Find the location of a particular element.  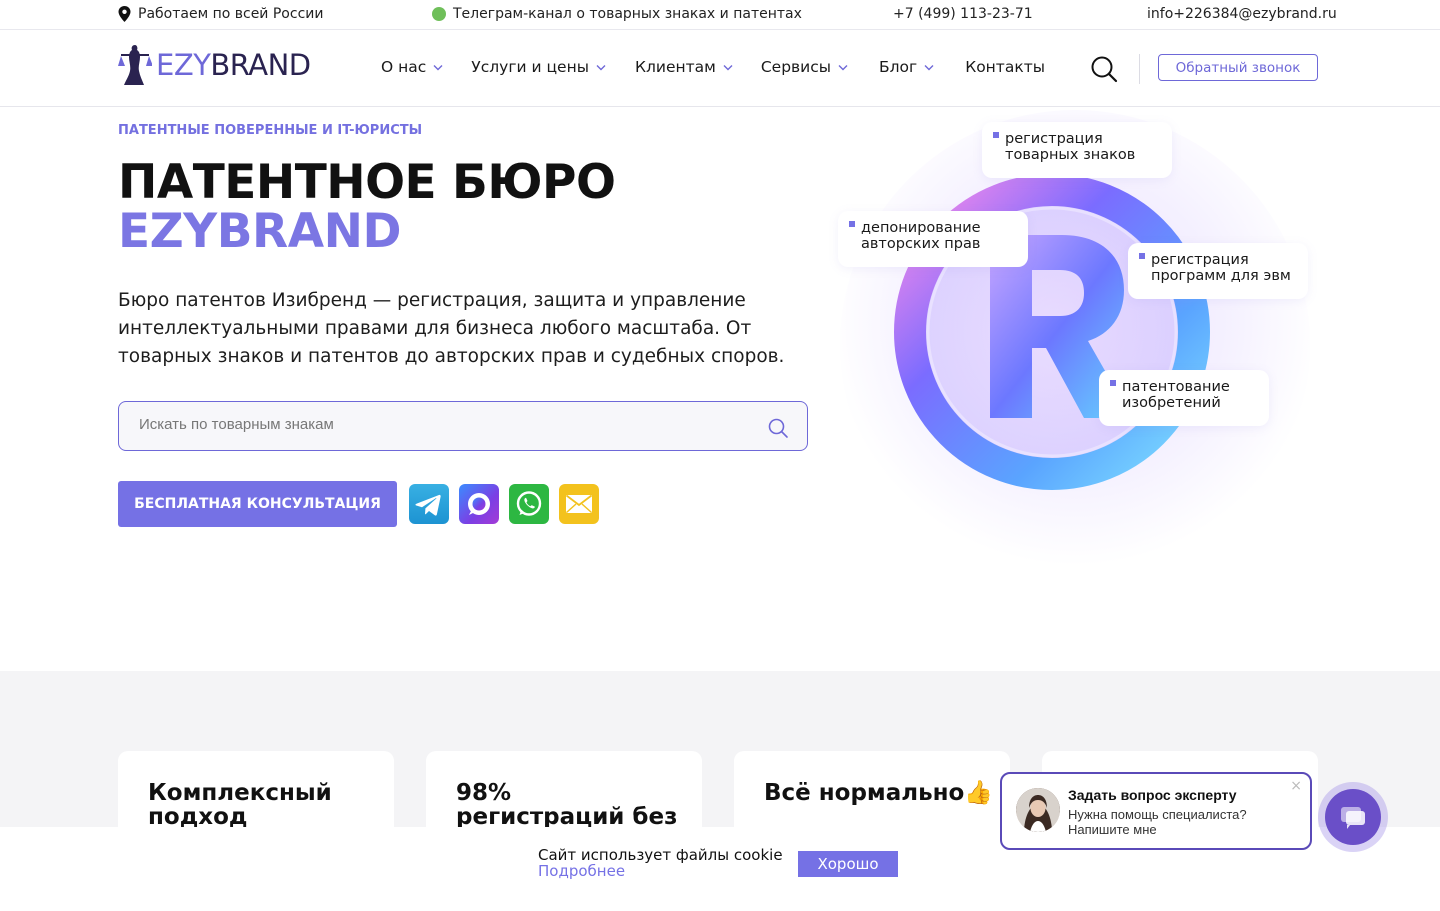

feature-title: Всё нормально👍 is located at coordinates (878, 793).